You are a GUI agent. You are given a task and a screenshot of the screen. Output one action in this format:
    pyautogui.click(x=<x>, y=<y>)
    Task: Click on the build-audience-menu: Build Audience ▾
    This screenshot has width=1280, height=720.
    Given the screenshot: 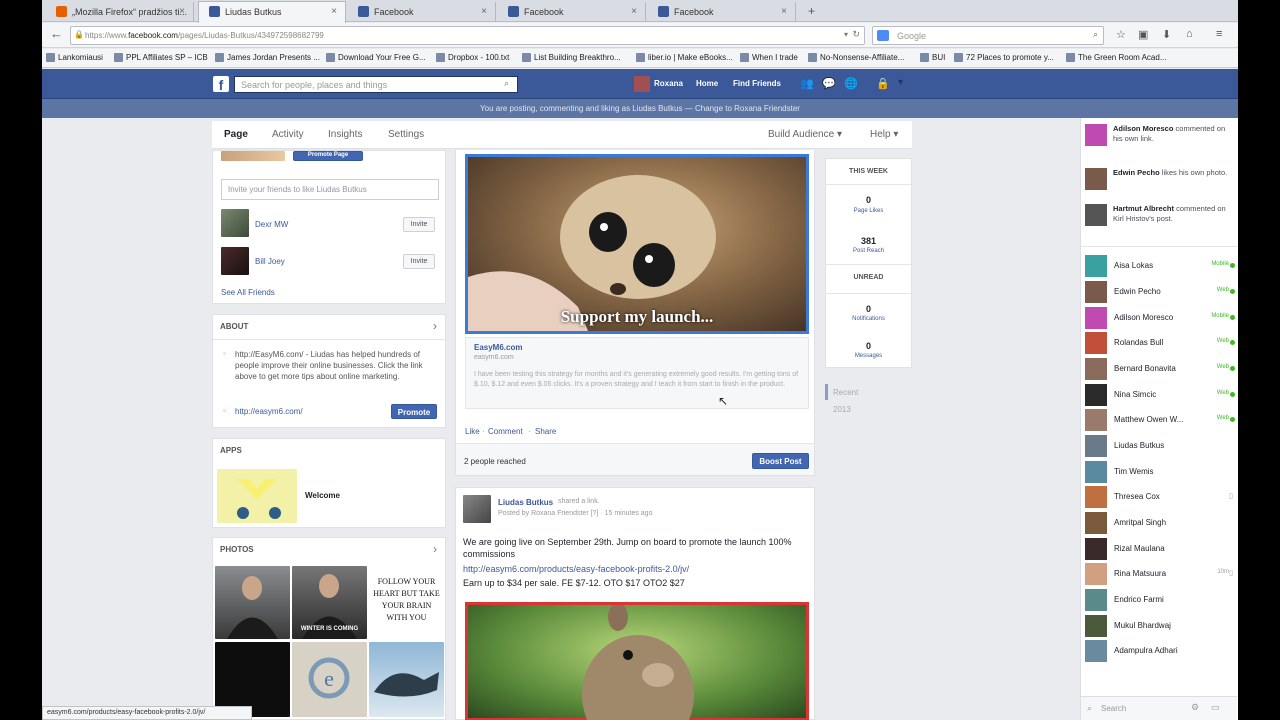 What is the action you would take?
    pyautogui.click(x=805, y=134)
    